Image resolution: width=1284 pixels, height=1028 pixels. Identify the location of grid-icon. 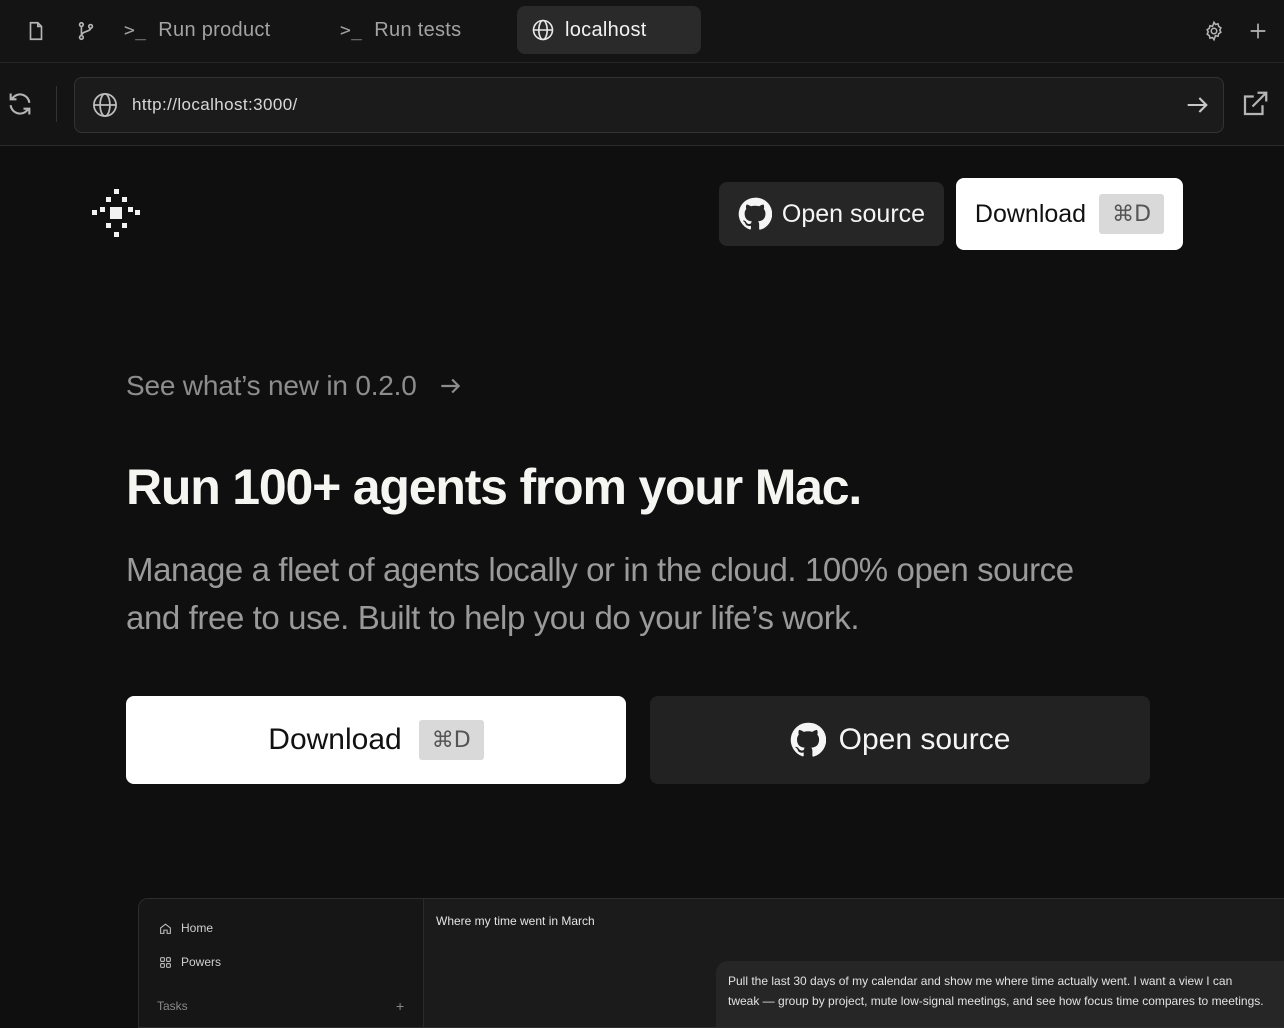
(165, 962).